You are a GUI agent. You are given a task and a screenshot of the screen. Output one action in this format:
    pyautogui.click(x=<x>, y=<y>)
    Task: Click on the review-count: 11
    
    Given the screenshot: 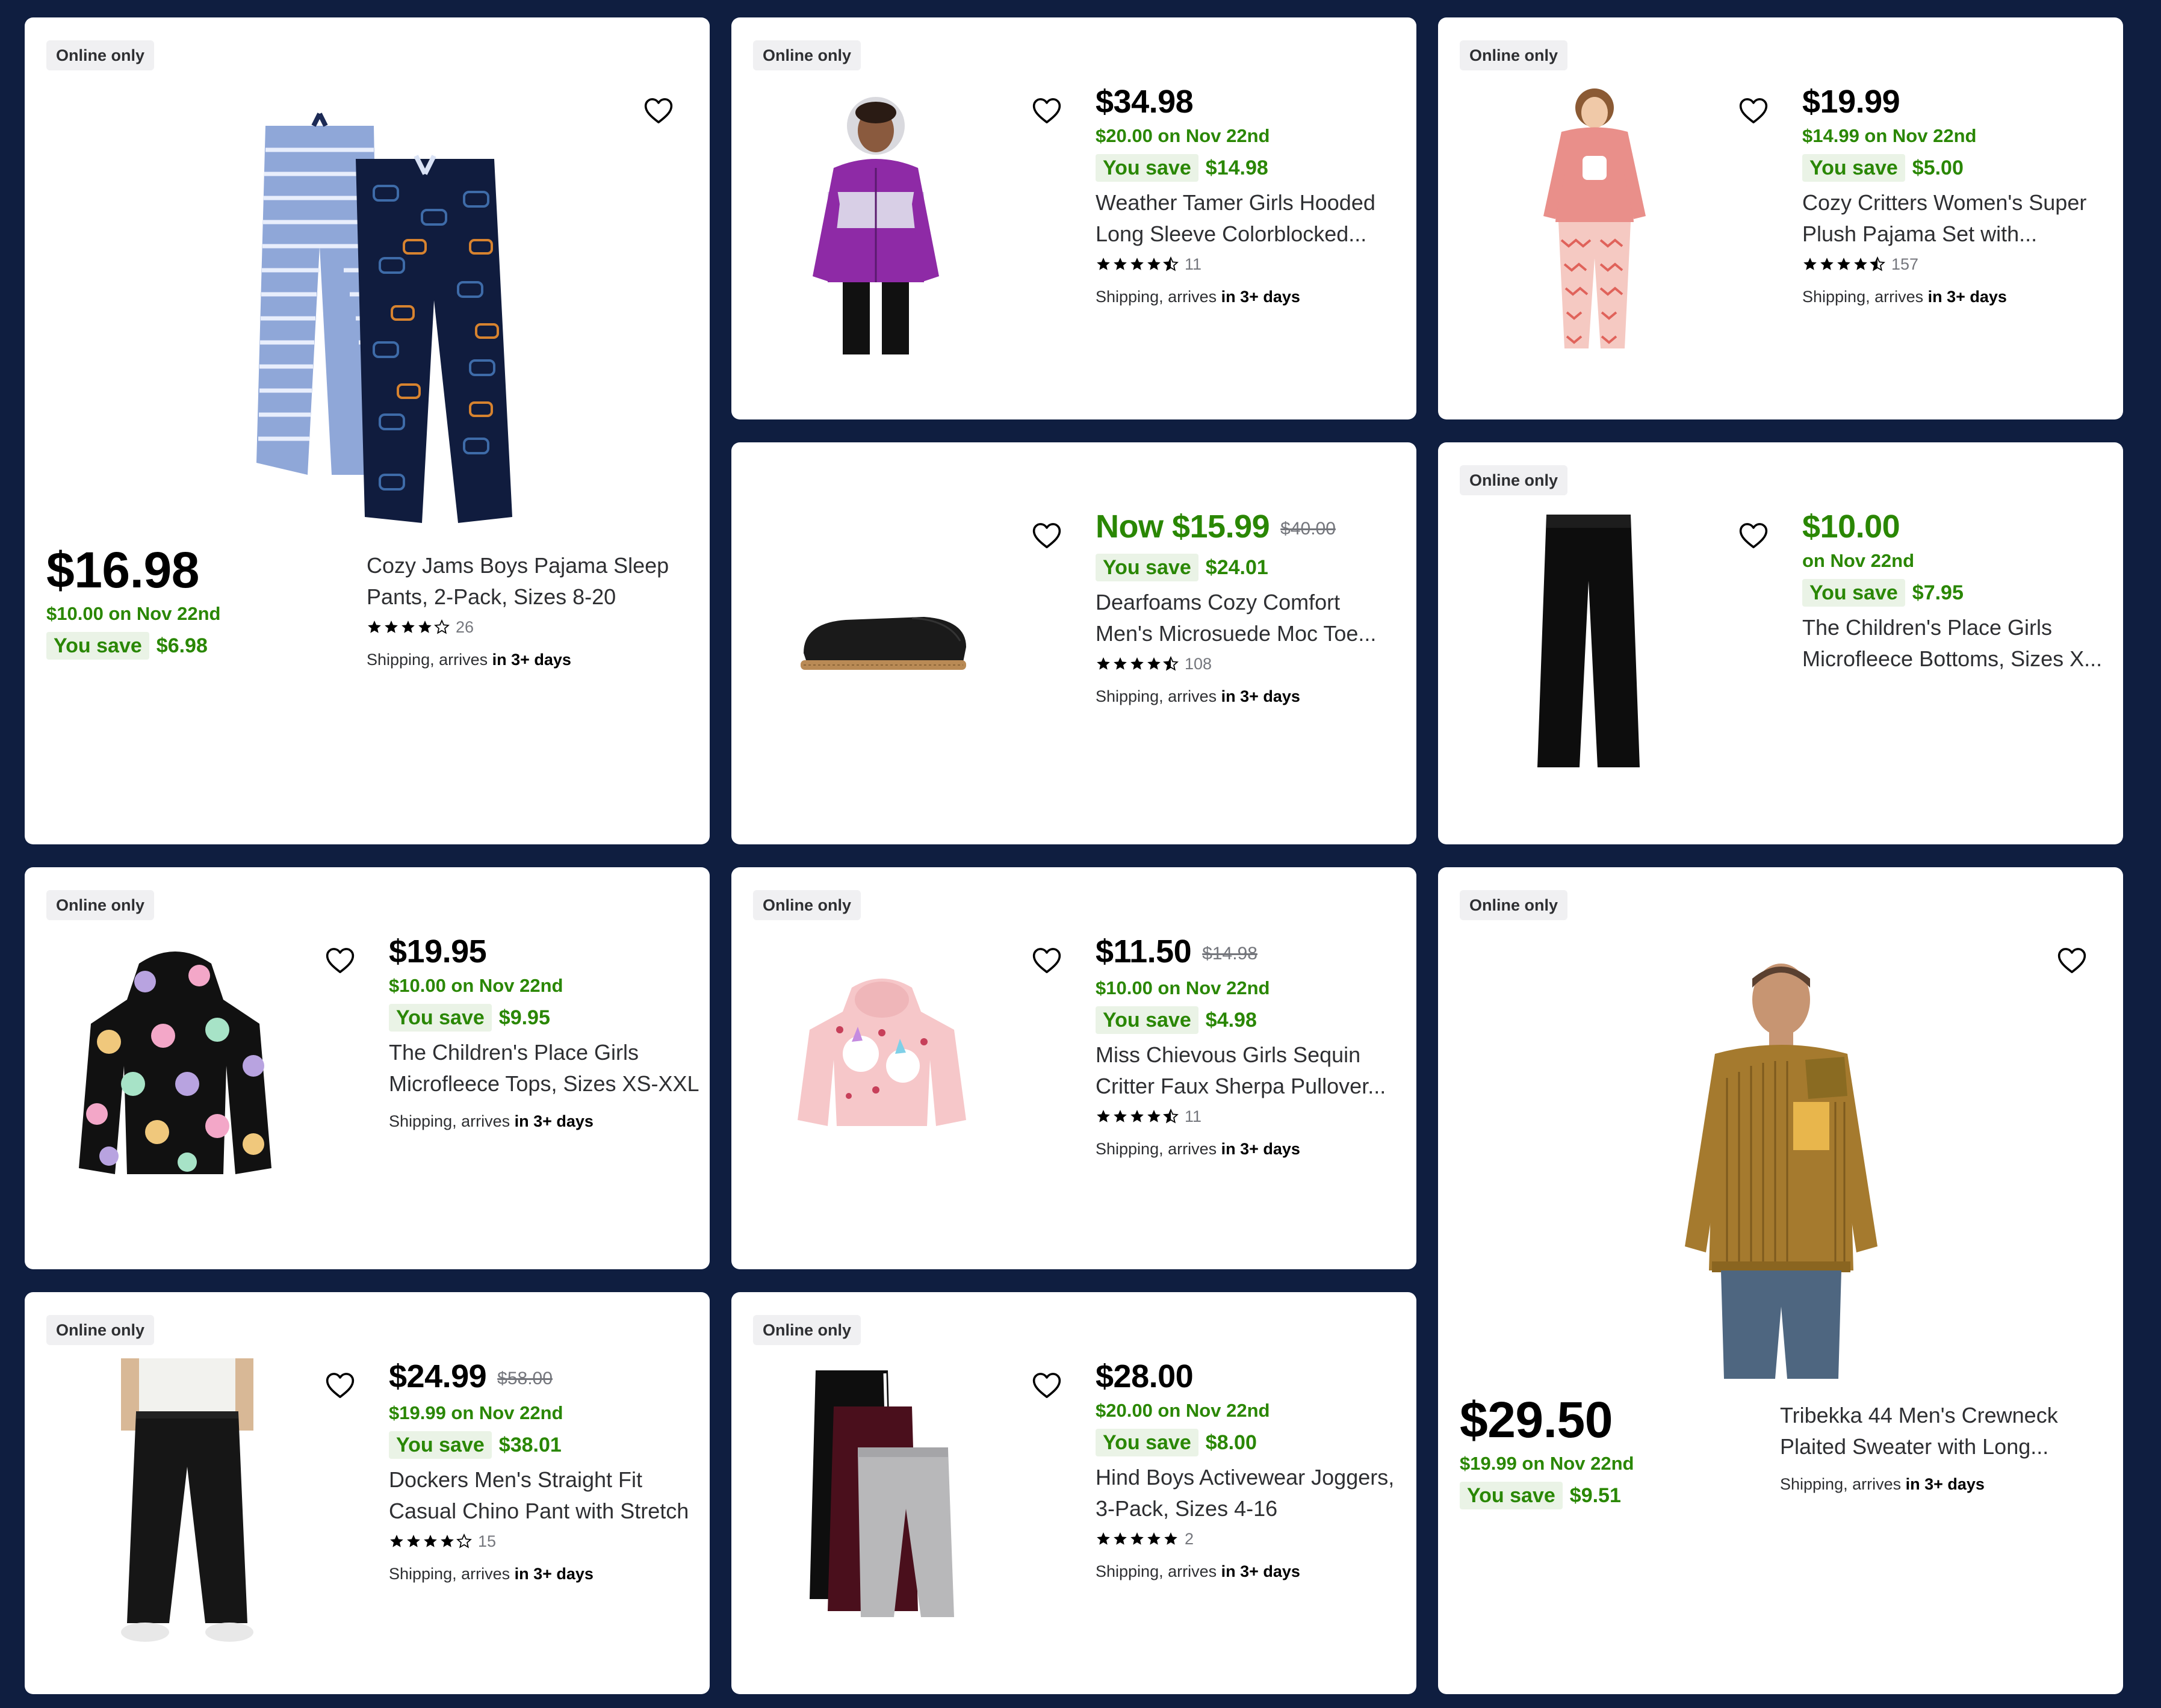 What is the action you would take?
    pyautogui.click(x=1193, y=264)
    